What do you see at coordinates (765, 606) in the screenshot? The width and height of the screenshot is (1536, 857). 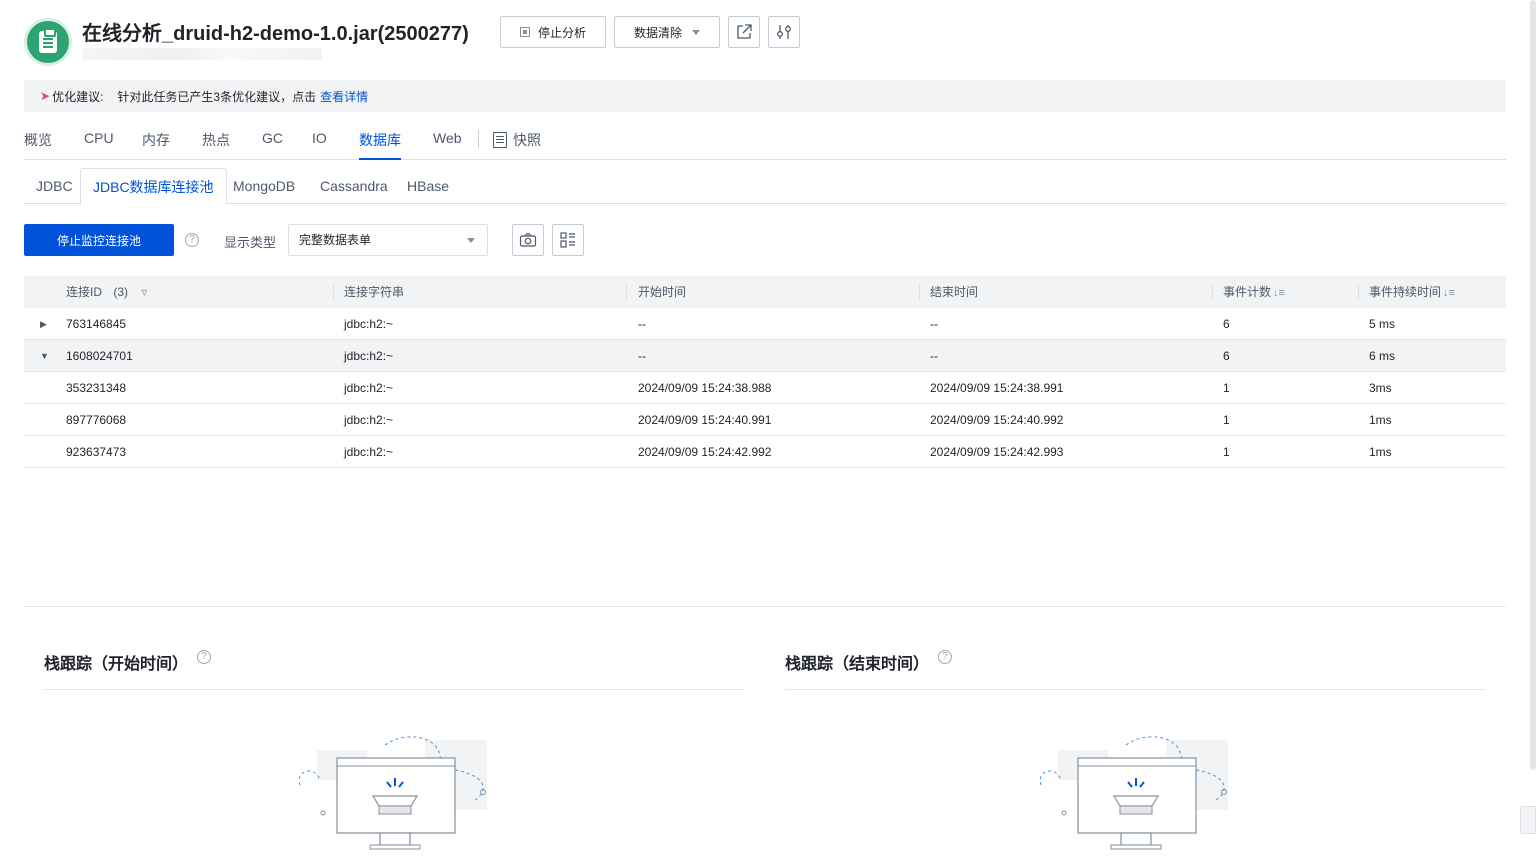 I see `section-divider` at bounding box center [765, 606].